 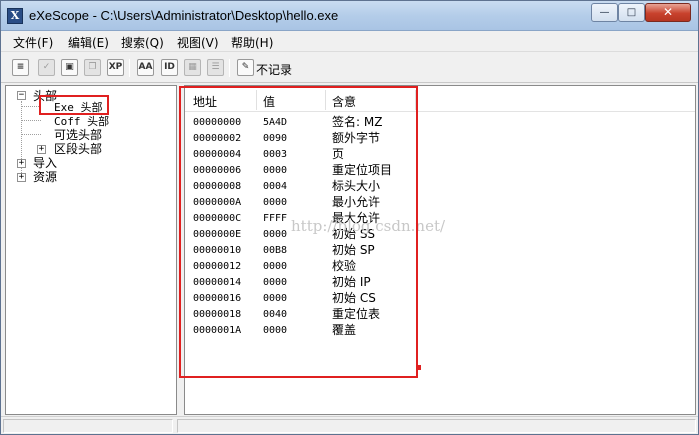 I want to click on save-button: ▣, so click(x=69, y=67).